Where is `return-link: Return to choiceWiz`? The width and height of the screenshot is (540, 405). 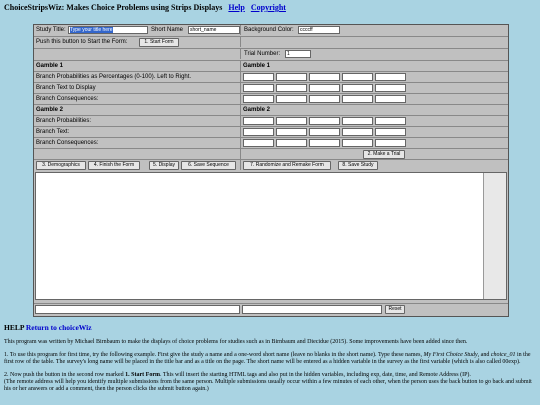
return-link: Return to choiceWiz is located at coordinates (59, 327).